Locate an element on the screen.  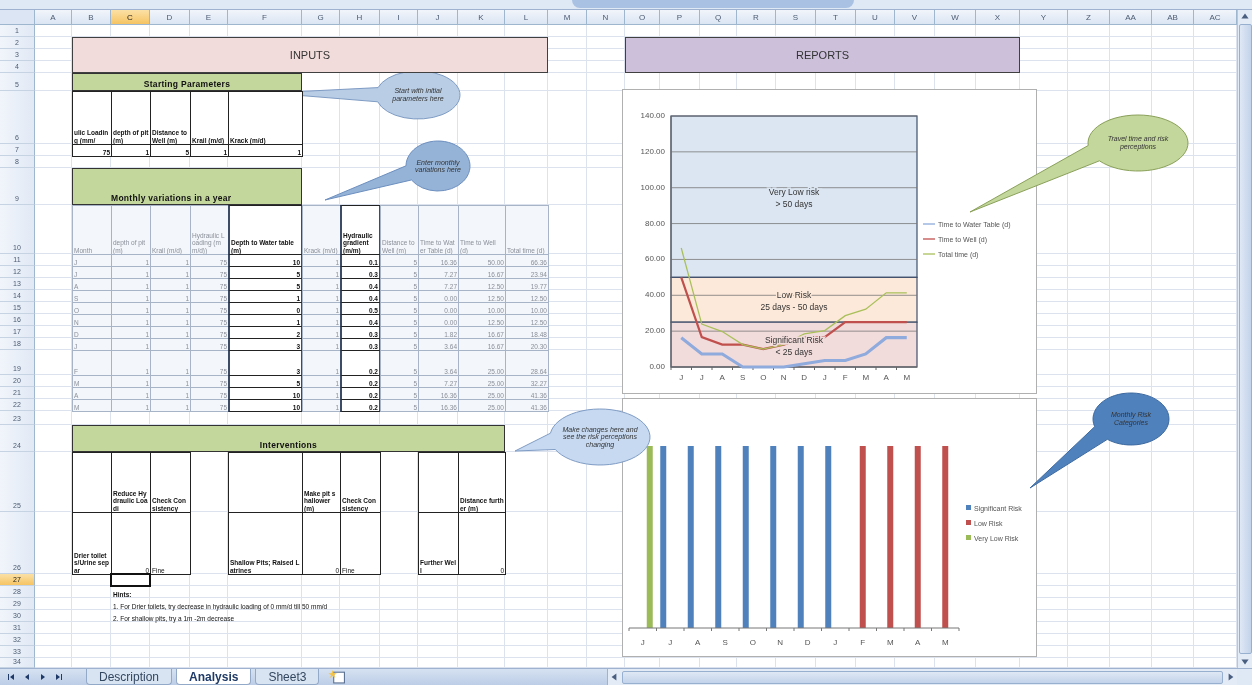
column-header: H is located at coordinates (360, 17).